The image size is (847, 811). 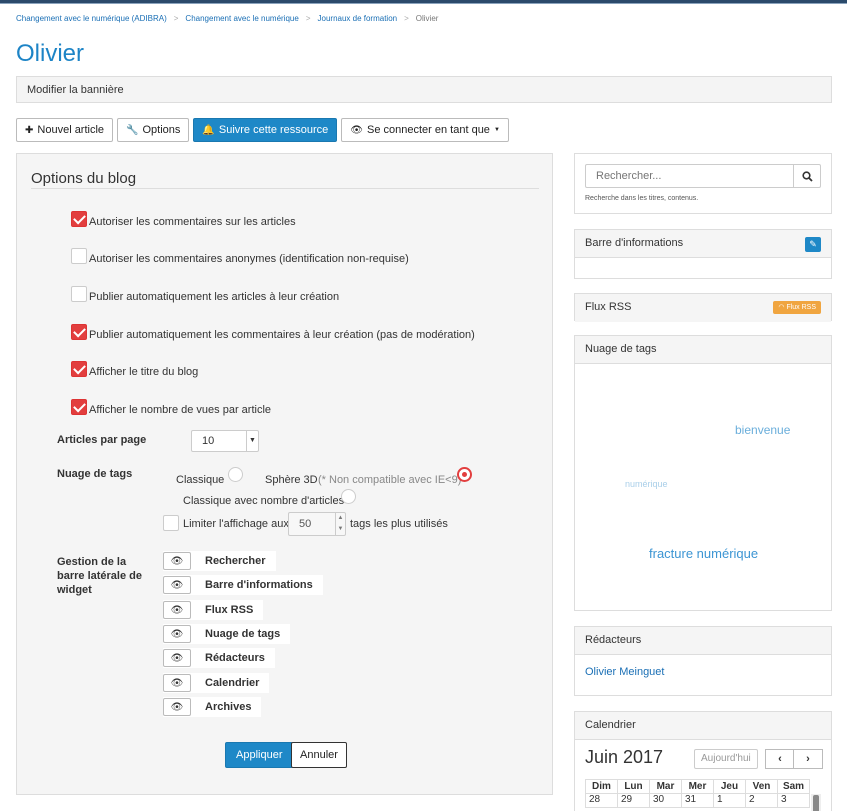 I want to click on cancel-button: Annuler, so click(x=319, y=755).